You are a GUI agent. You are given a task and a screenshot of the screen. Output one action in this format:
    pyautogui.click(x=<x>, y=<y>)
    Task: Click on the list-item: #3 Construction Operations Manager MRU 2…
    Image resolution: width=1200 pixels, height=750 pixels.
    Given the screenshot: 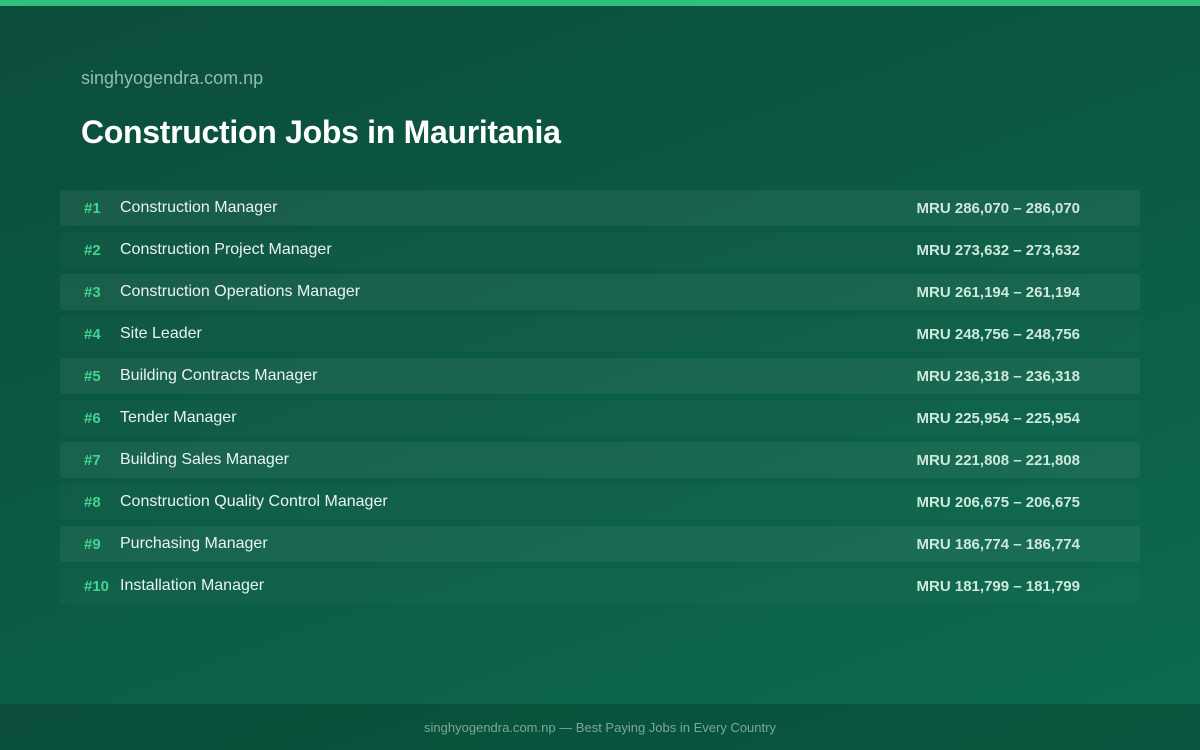 What is the action you would take?
    pyautogui.click(x=600, y=292)
    